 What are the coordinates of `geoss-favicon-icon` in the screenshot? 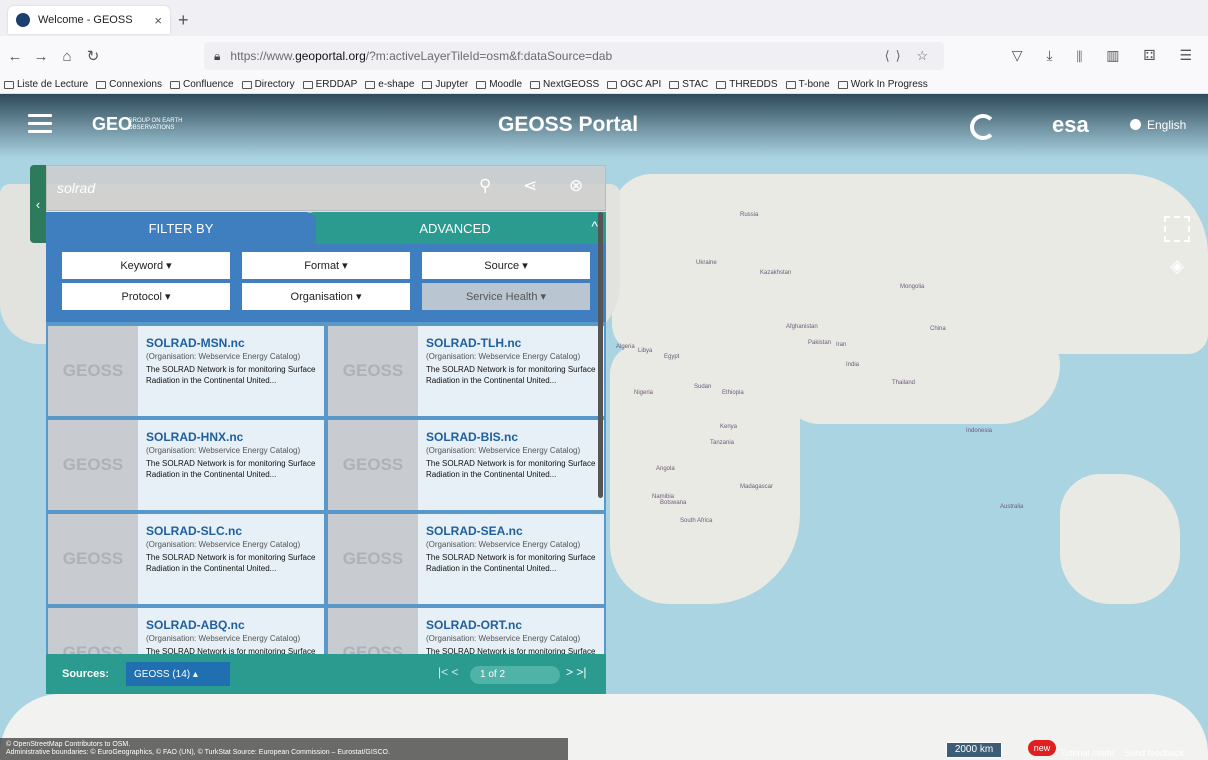 It's located at (23, 20).